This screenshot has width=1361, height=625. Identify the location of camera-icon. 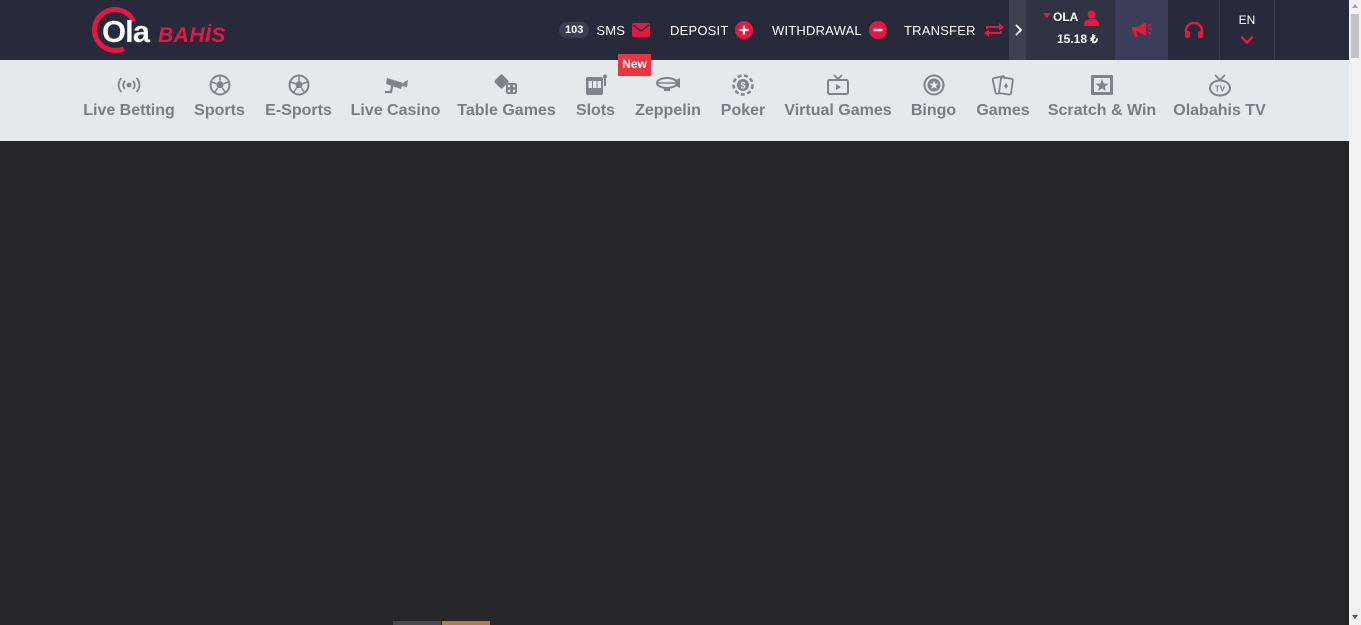
(396, 85).